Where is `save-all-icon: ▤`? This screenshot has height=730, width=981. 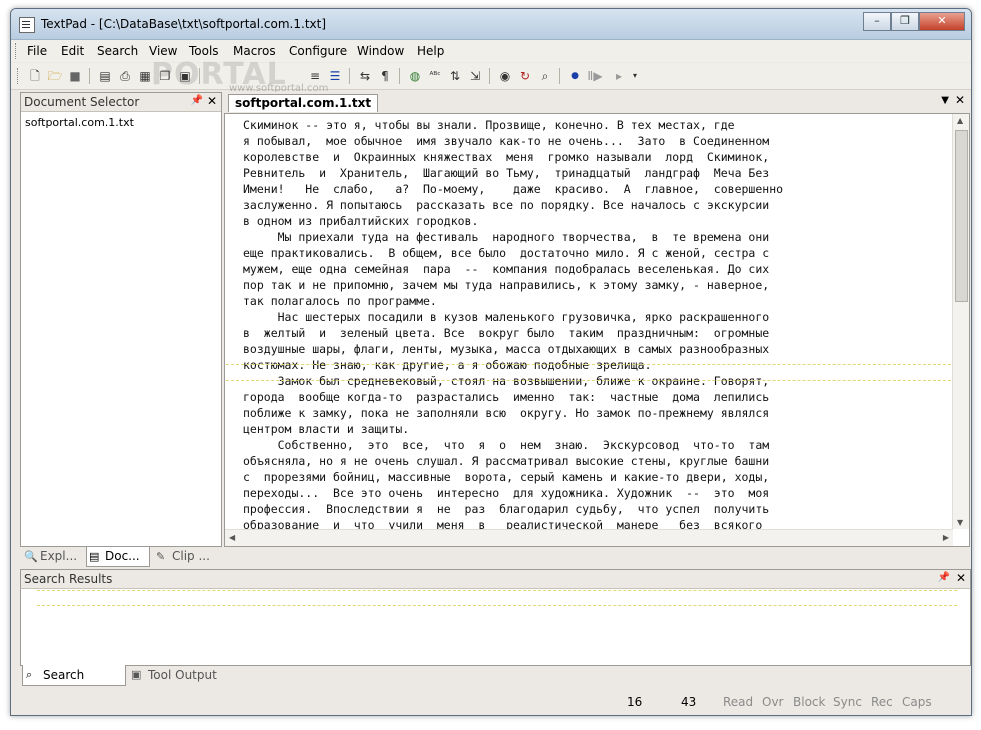 save-all-icon: ▤ is located at coordinates (105, 76).